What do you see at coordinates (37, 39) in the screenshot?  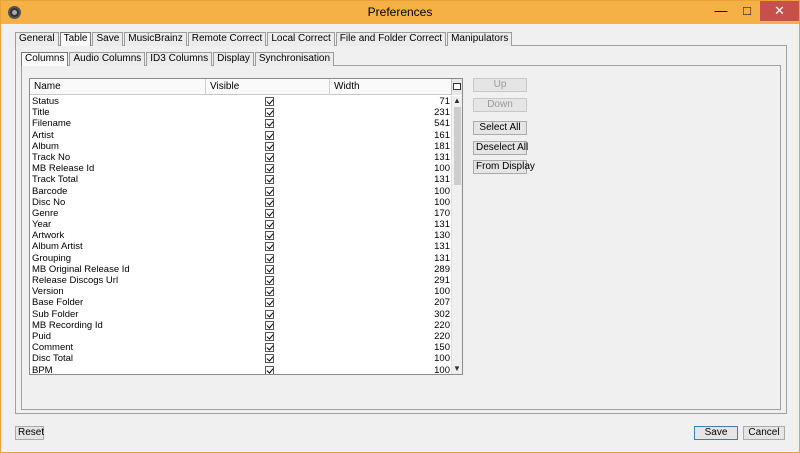 I see `tab-general: General` at bounding box center [37, 39].